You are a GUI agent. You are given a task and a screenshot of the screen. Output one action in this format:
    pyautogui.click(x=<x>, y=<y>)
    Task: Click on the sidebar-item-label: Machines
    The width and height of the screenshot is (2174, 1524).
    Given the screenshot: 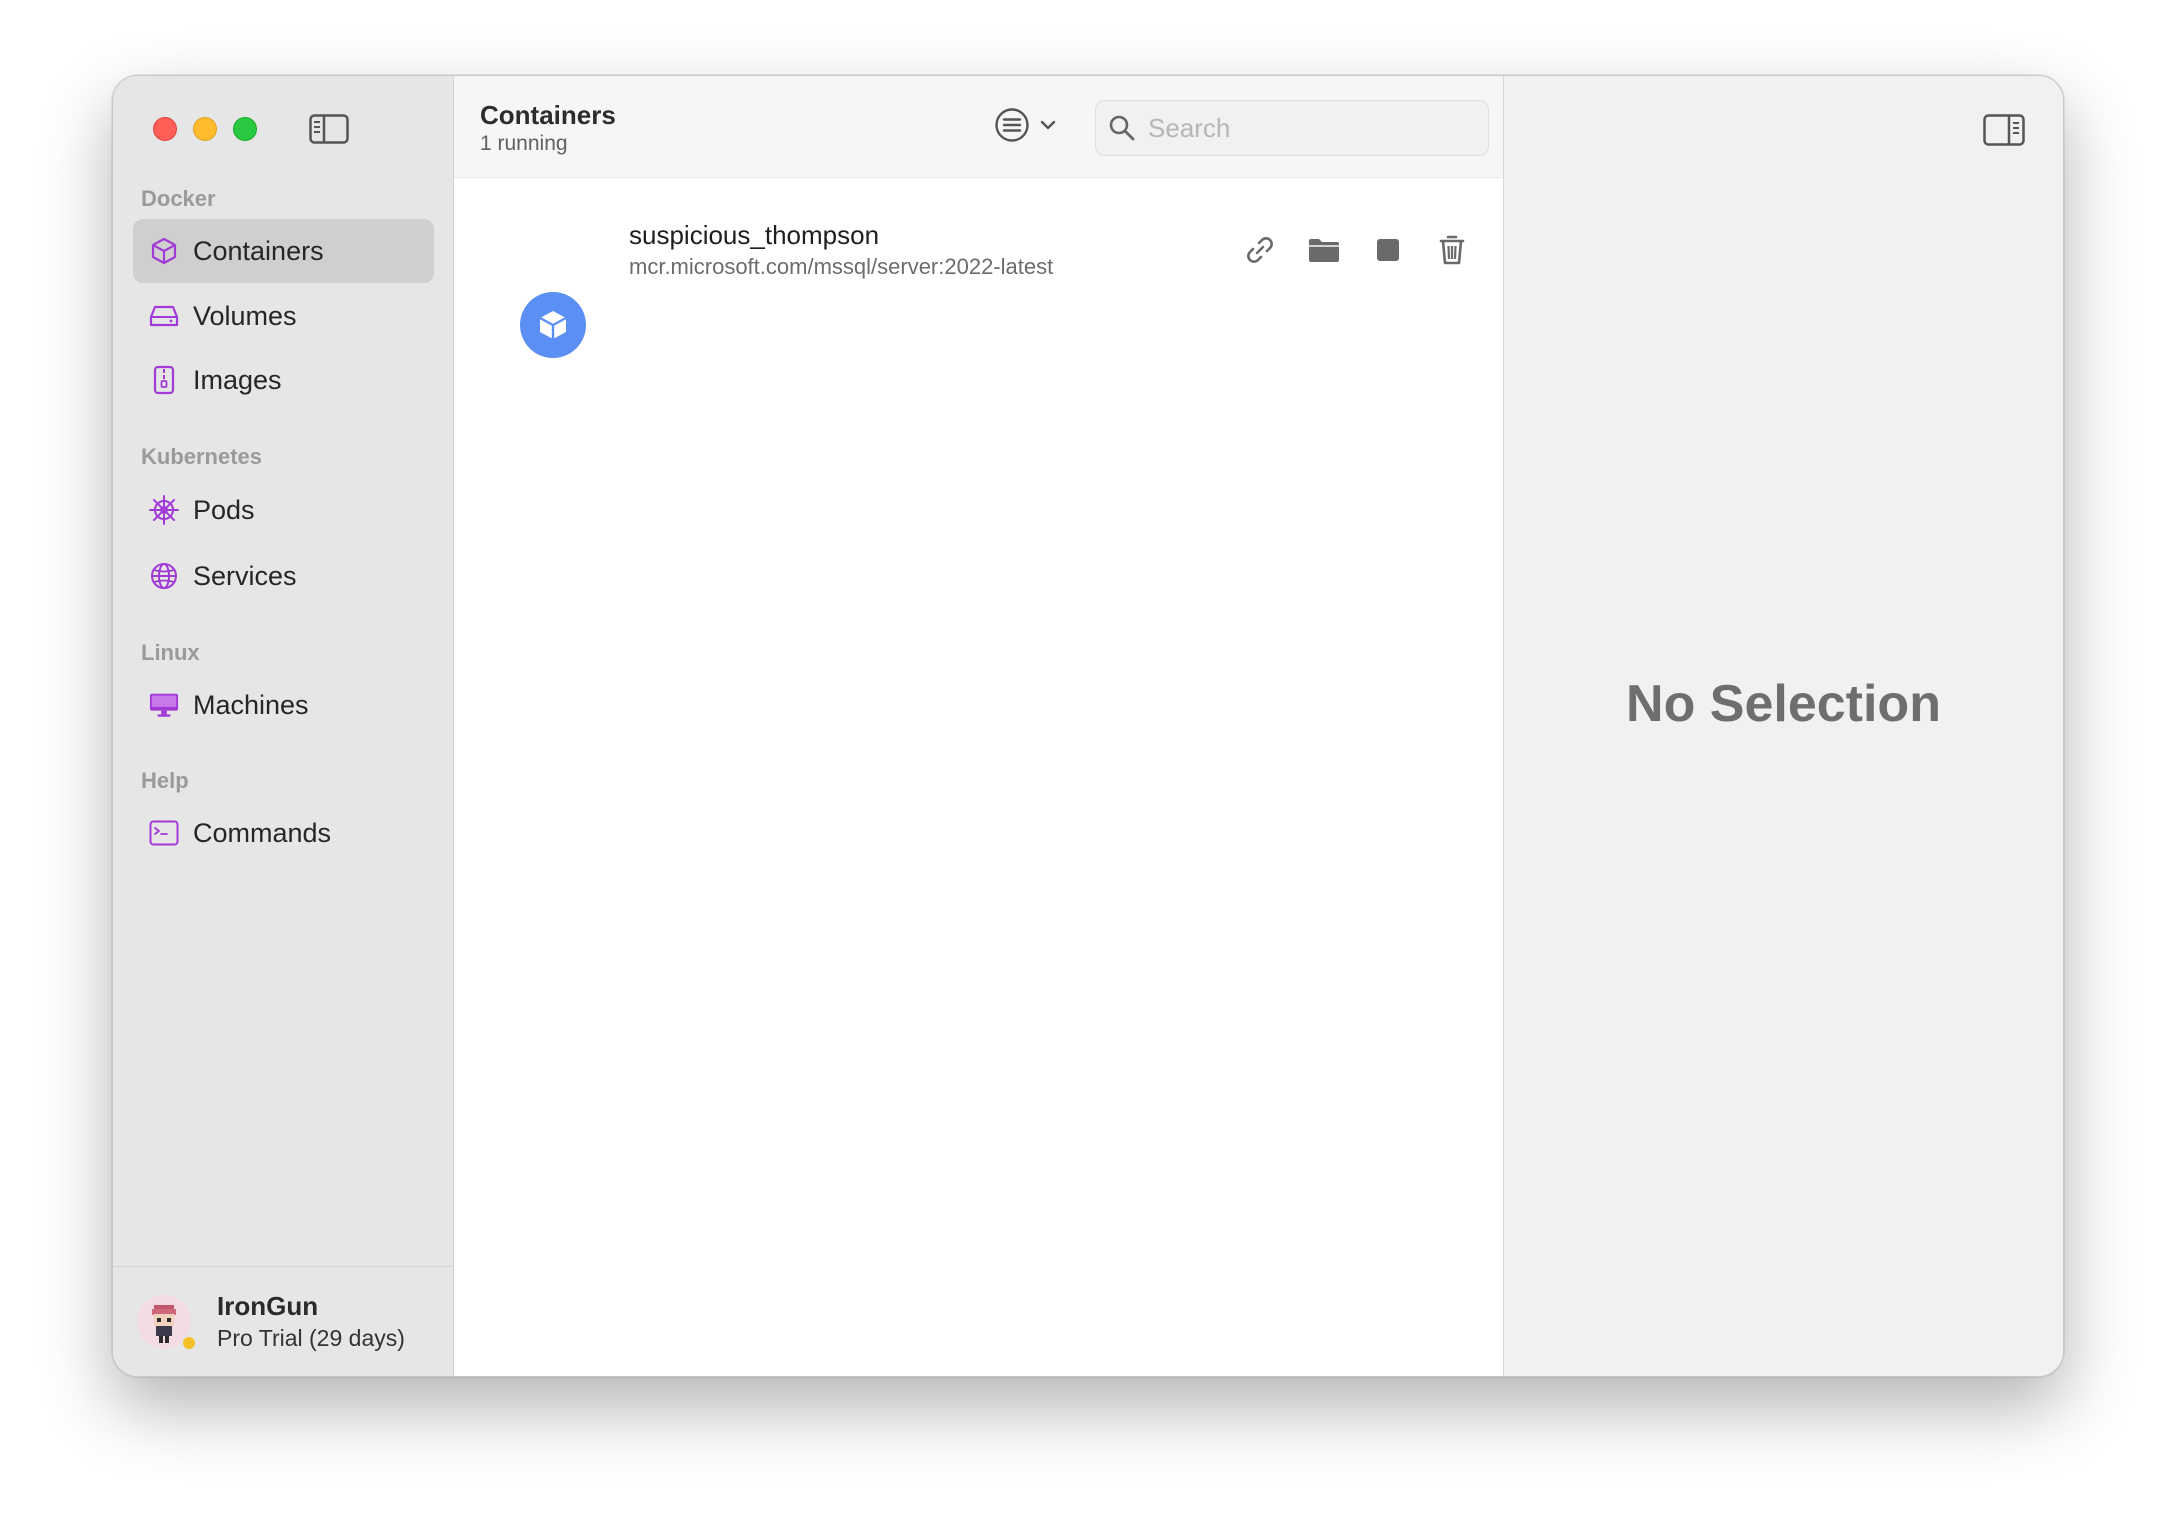 What is the action you would take?
    pyautogui.click(x=251, y=704)
    